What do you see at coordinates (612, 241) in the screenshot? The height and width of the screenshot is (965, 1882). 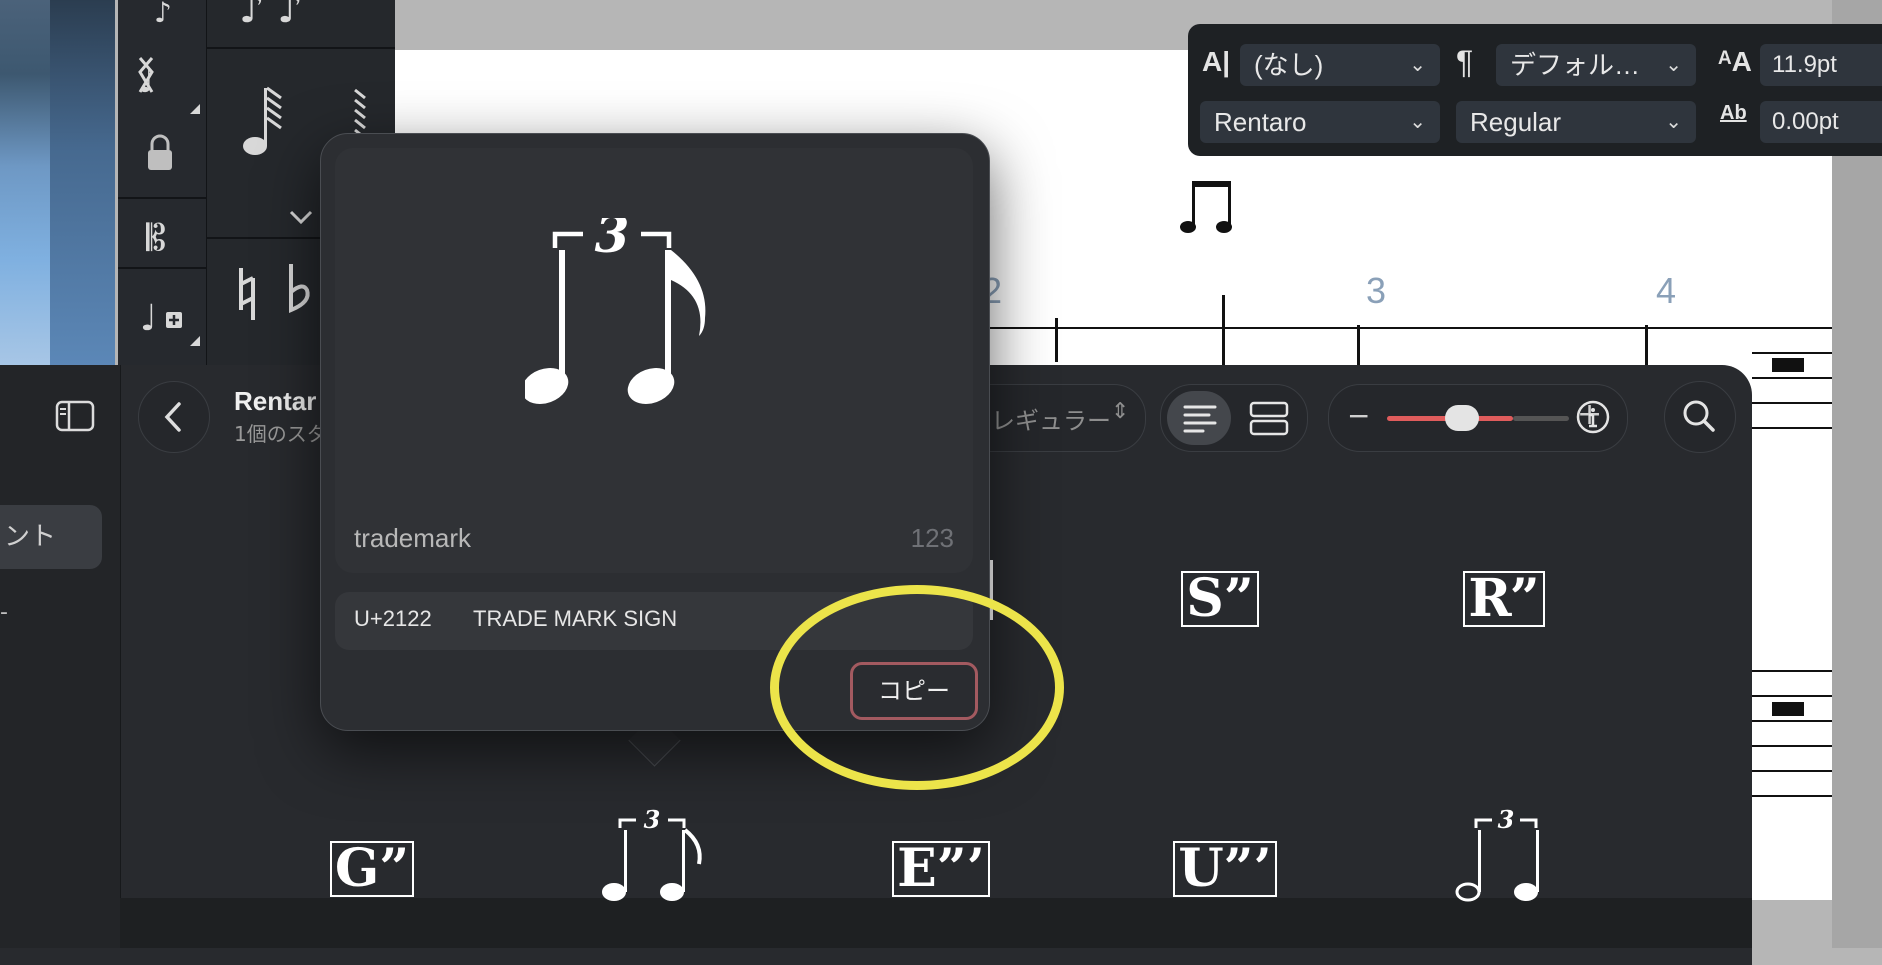 I see `preview-tuplet-number: 3` at bounding box center [612, 241].